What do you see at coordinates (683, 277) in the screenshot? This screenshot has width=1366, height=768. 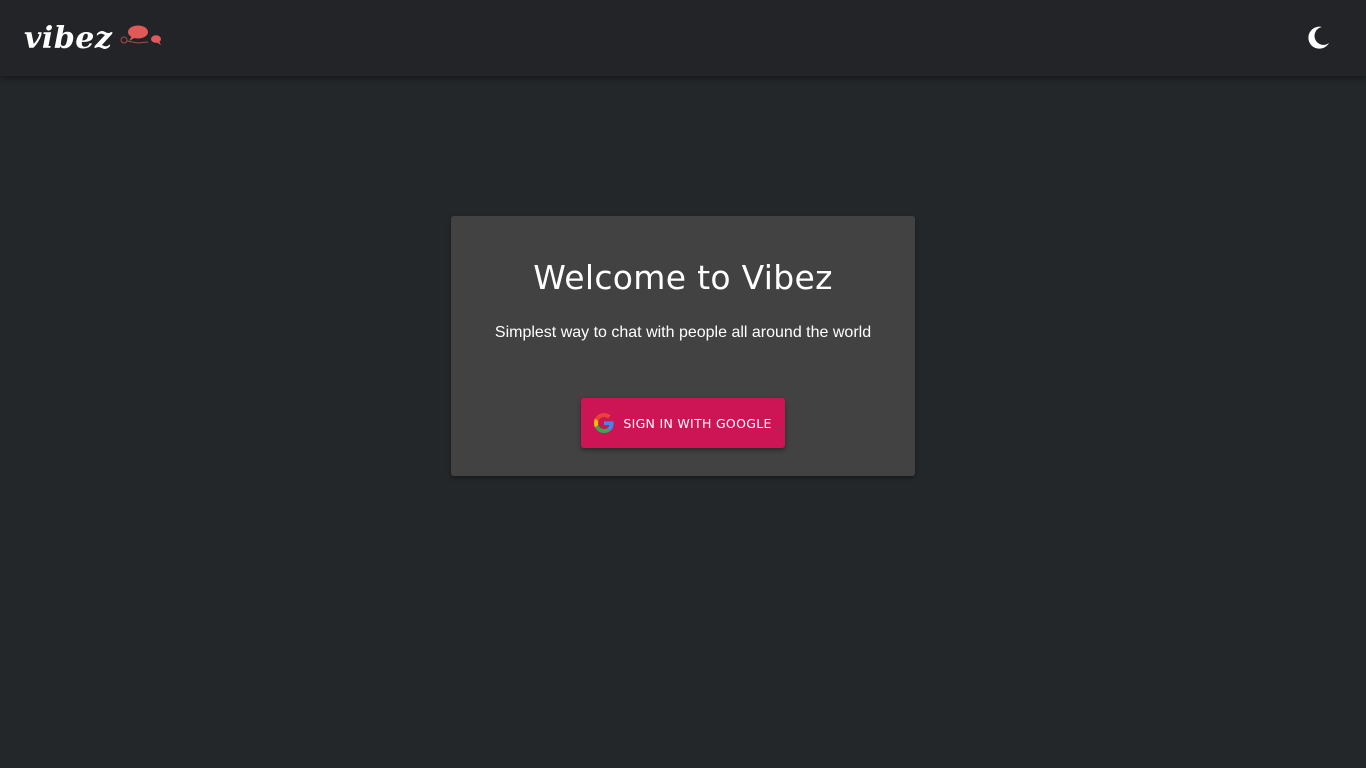 I see `welcome-title: Welcome to Vibez` at bounding box center [683, 277].